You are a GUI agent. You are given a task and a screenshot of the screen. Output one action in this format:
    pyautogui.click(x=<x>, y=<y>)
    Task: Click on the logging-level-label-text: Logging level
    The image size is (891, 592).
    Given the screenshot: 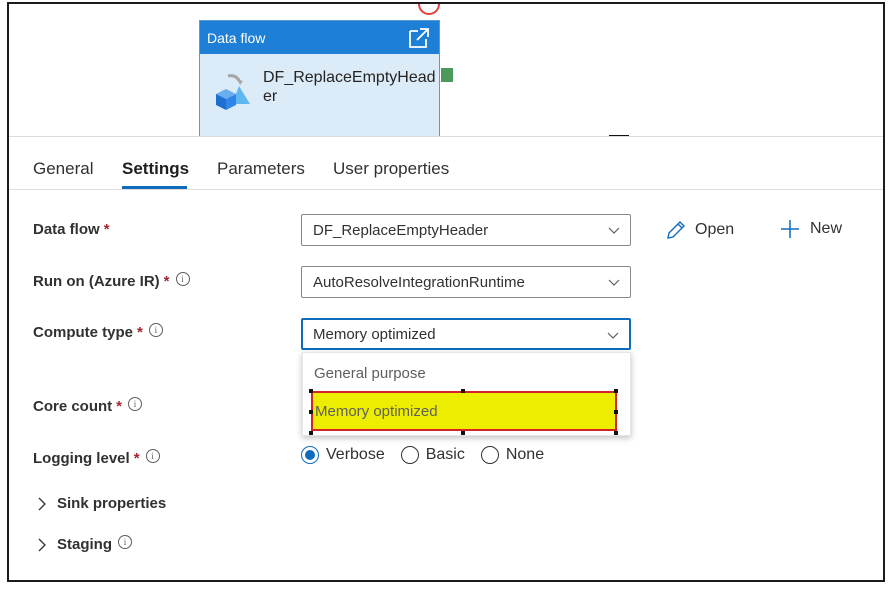 What is the action you would take?
    pyautogui.click(x=81, y=458)
    